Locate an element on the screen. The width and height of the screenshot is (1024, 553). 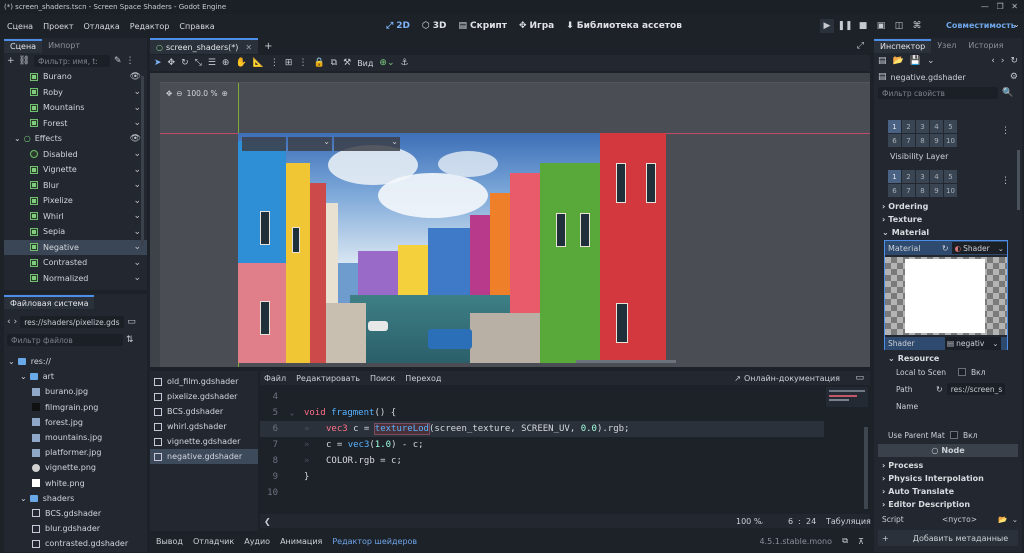
toggle-list-icon: ▭ is located at coordinates (859, 378).